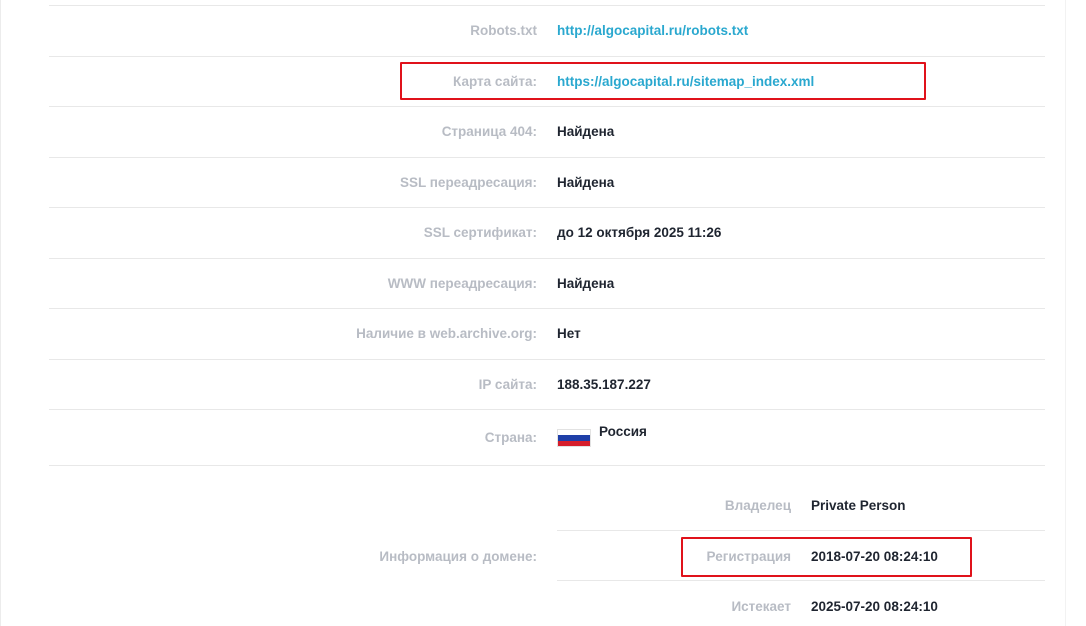 This screenshot has width=1086, height=626. I want to click on sub-label: Владелец, so click(757, 505).